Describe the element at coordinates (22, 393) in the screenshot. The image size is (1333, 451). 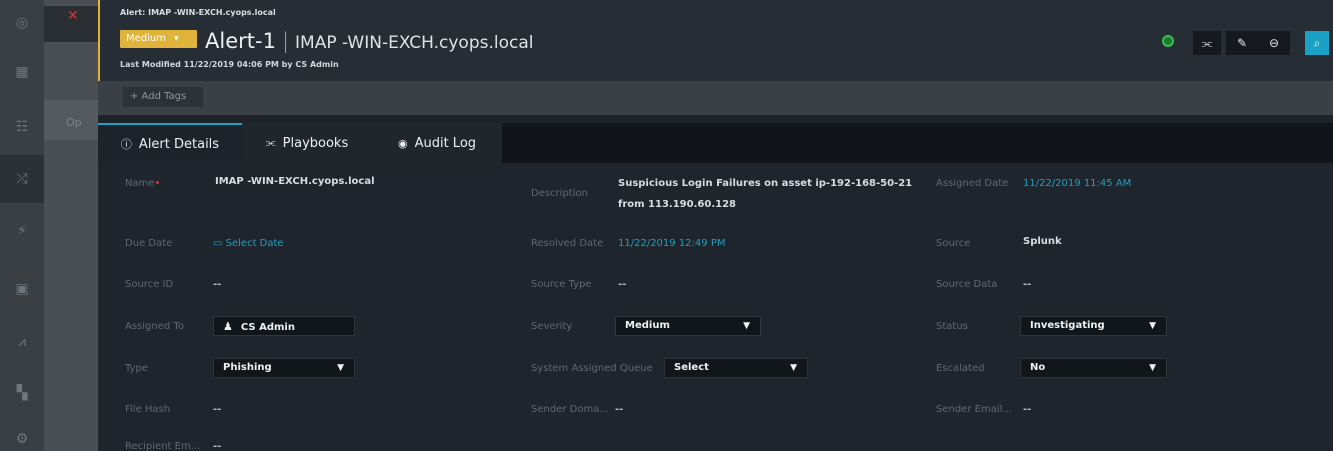
I see `grid-icon: ▚` at that location.